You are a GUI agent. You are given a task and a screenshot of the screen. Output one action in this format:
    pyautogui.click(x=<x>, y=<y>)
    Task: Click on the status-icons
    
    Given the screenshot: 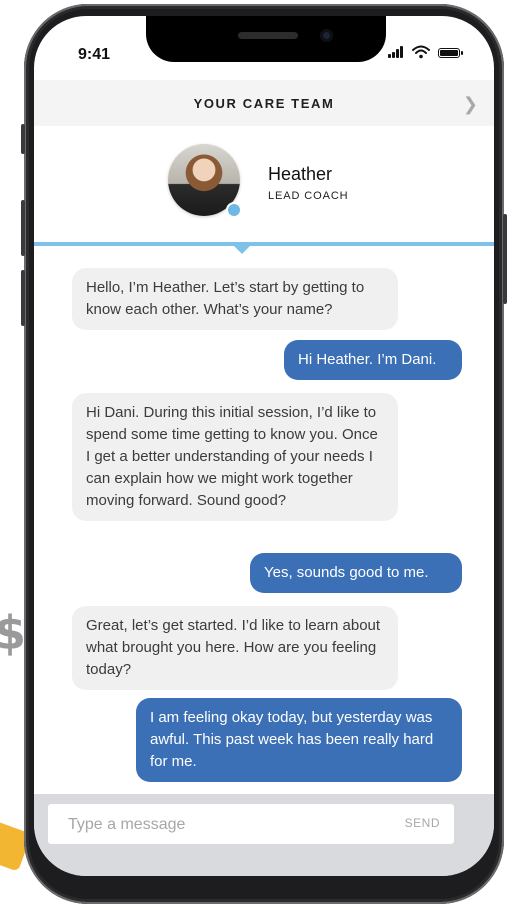 What is the action you would take?
    pyautogui.click(x=428, y=53)
    